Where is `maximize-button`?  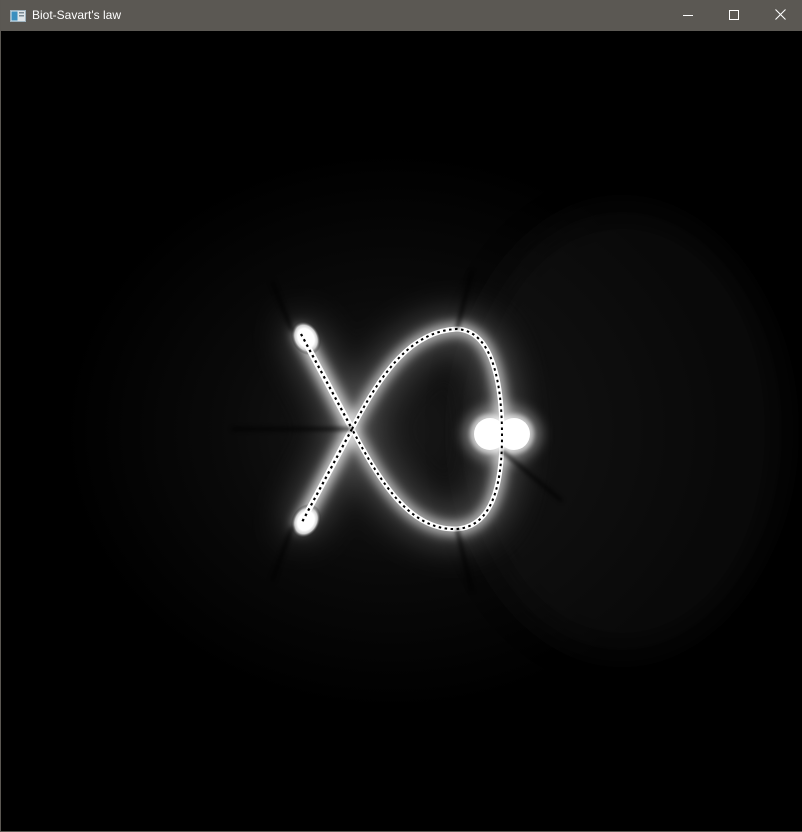
maximize-button is located at coordinates (734, 15).